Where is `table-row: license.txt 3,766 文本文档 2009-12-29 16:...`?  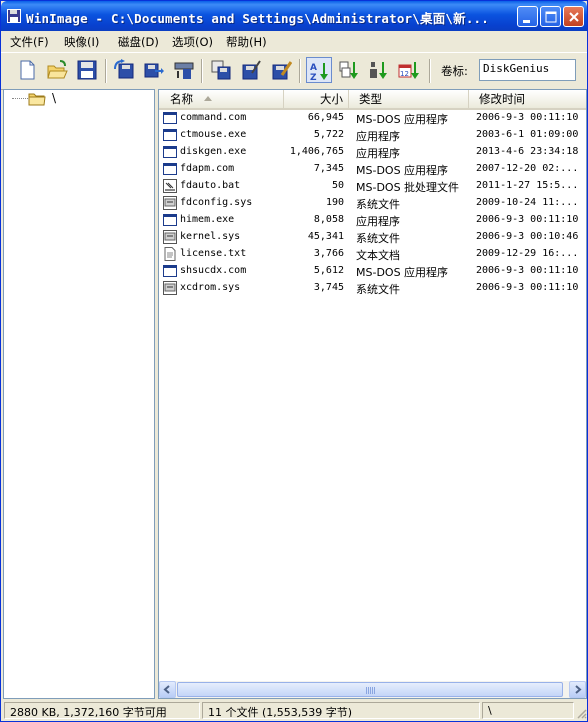 table-row: license.txt 3,766 文本文档 2009-12-29 16:... is located at coordinates (372, 254).